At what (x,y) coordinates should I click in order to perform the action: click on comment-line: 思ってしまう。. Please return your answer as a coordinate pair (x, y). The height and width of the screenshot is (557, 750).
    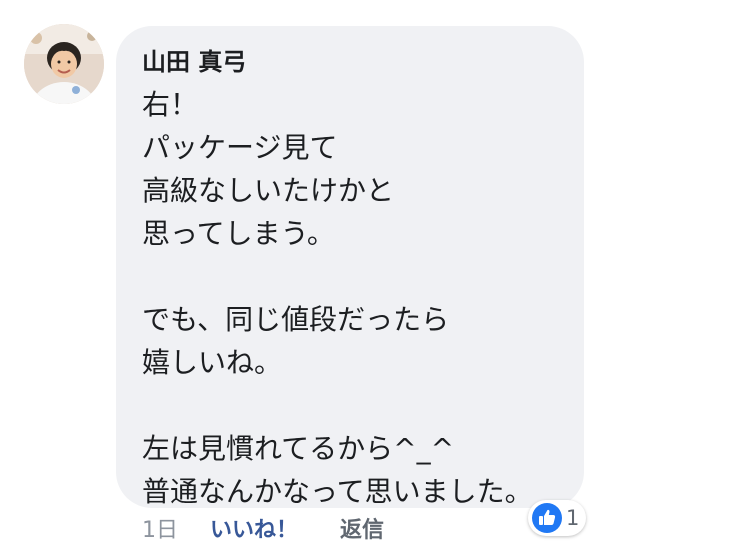
    Looking at the image, I should click on (238, 233).